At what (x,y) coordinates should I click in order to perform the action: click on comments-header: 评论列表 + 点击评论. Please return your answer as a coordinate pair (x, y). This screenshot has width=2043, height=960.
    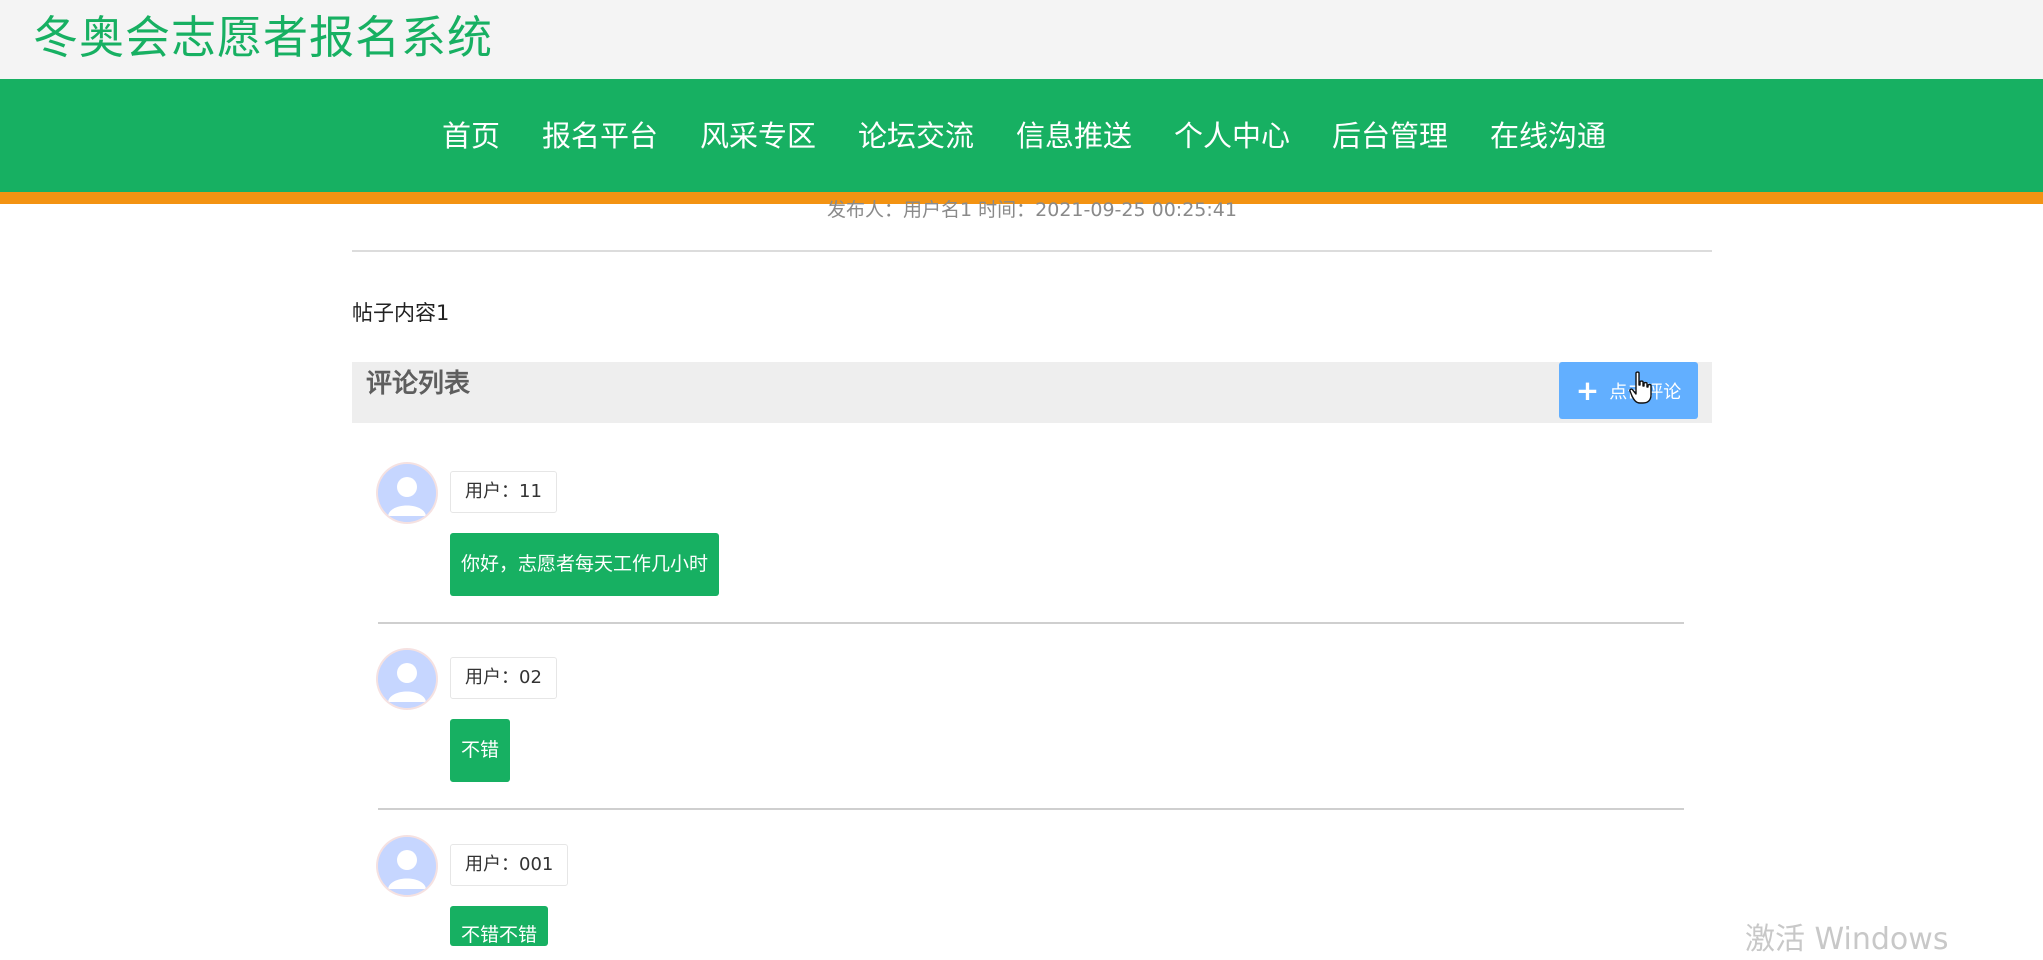
    Looking at the image, I should click on (1032, 392).